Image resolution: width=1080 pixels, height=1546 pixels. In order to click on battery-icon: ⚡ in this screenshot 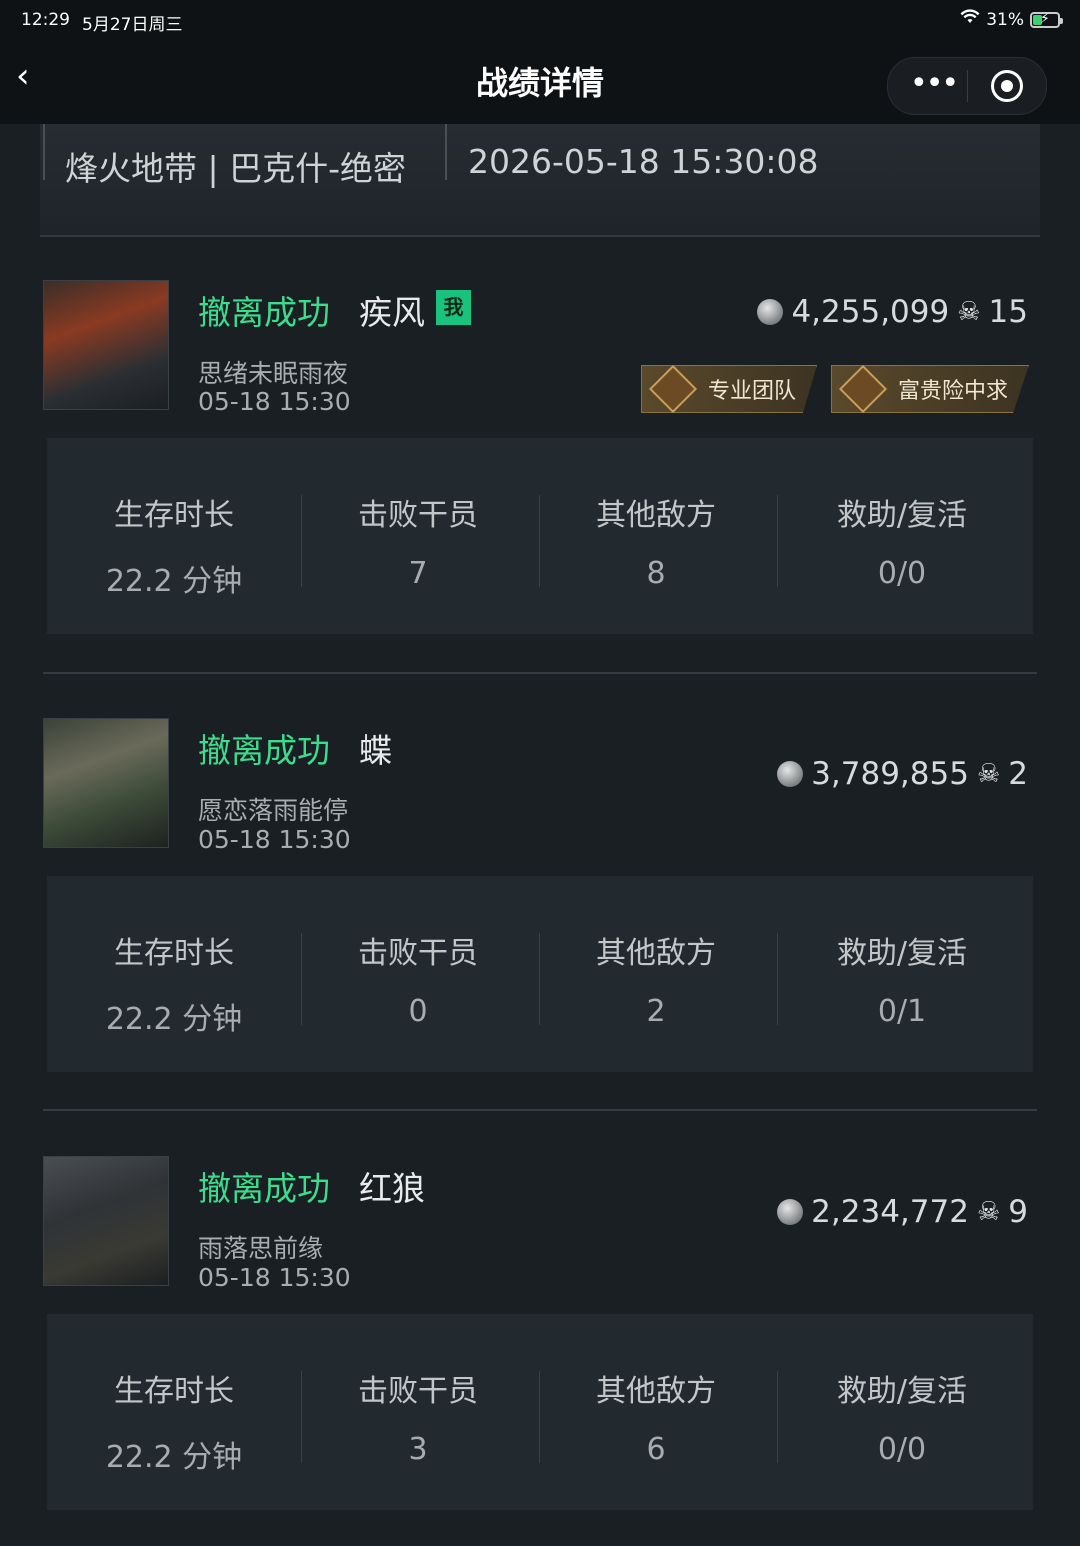, I will do `click(1046, 19)`.